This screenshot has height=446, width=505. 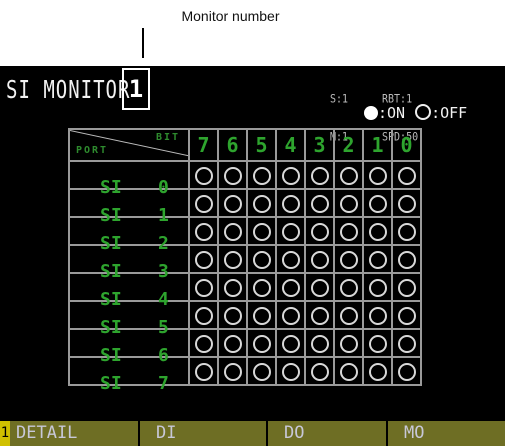 What do you see at coordinates (203, 433) in the screenshot?
I see `f2-di-button: DI` at bounding box center [203, 433].